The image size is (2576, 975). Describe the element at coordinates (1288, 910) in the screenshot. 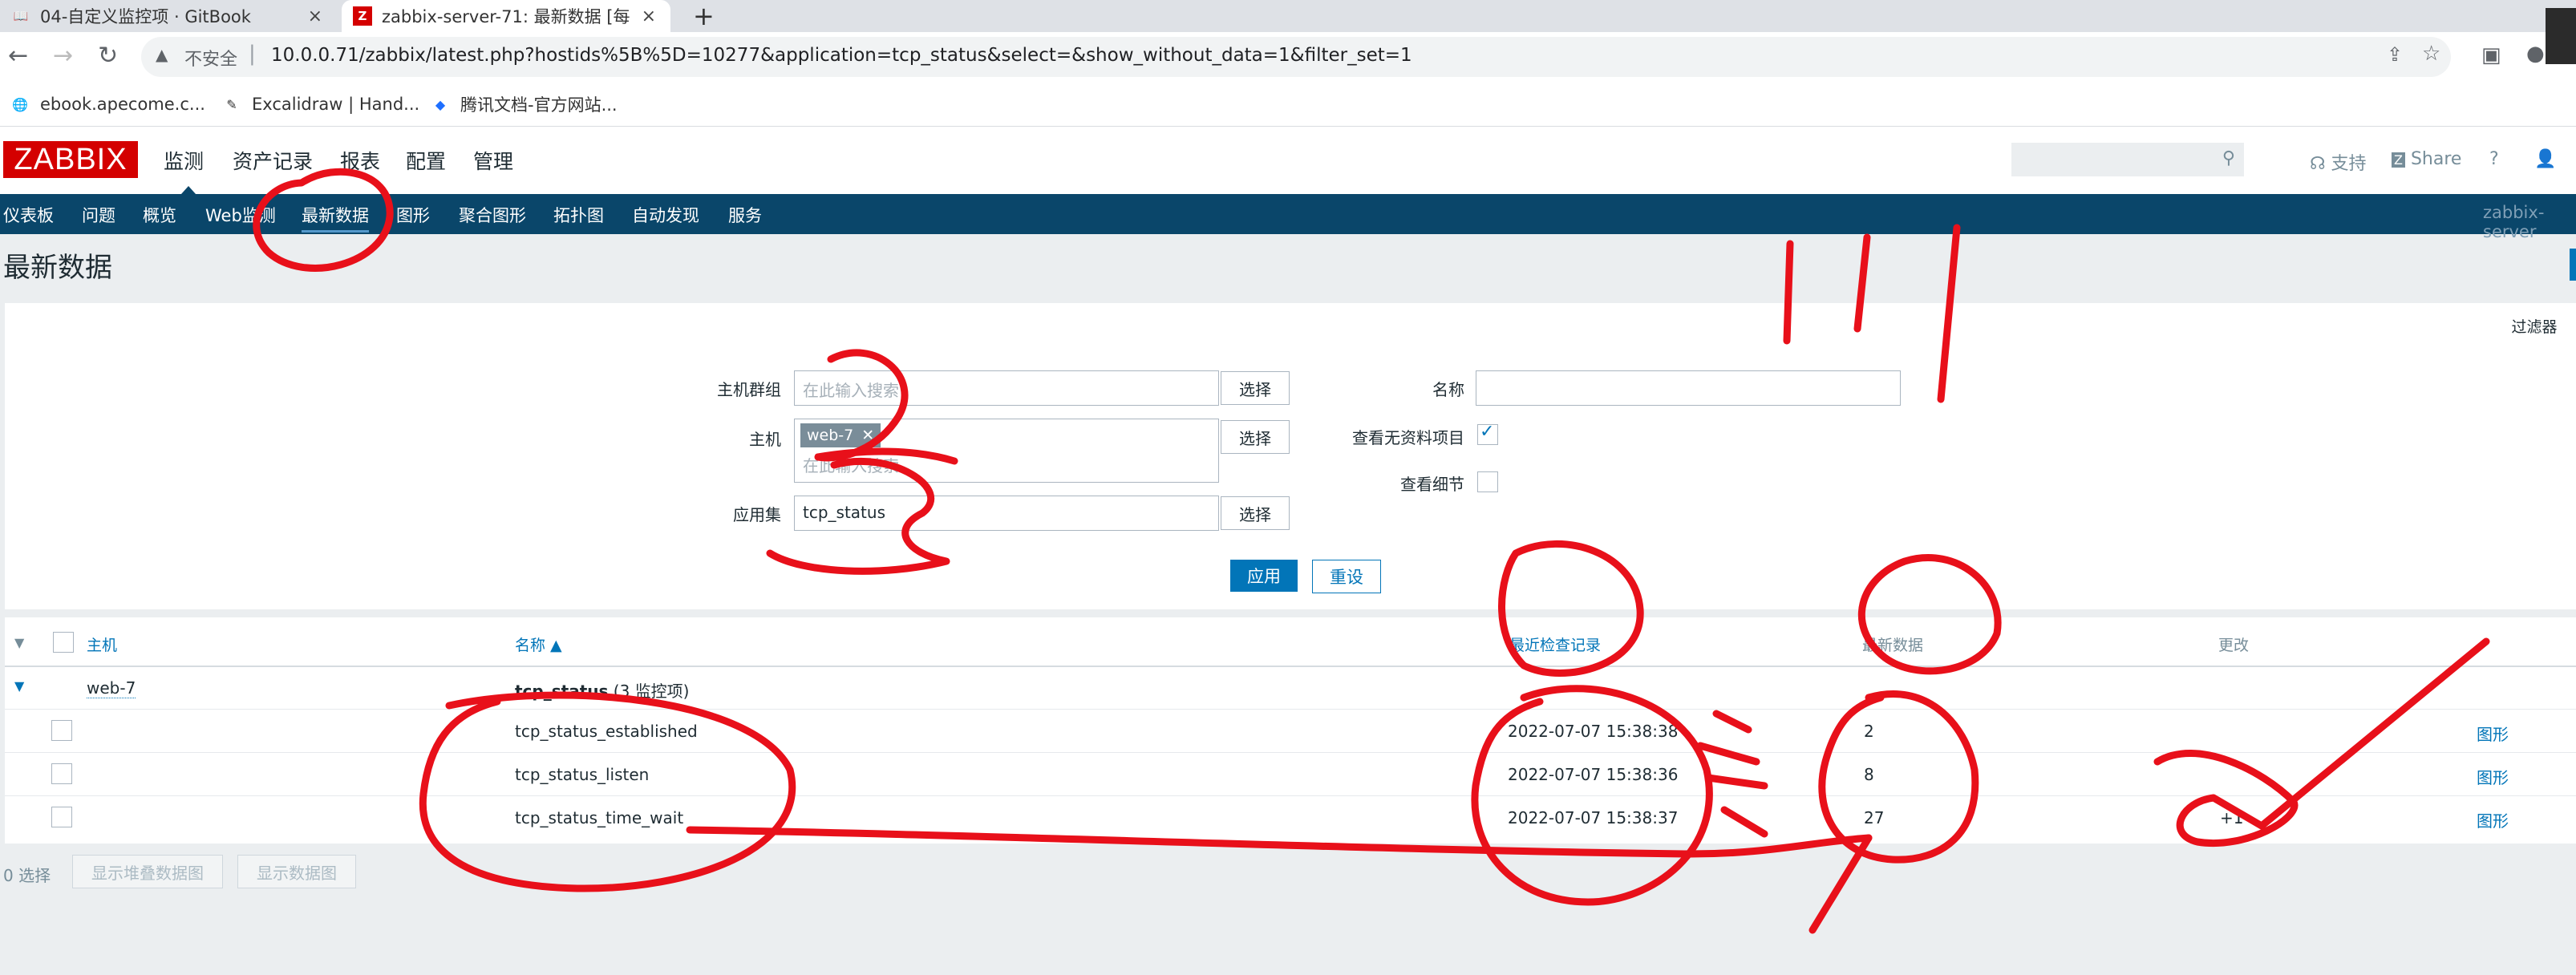

I see `footer-area` at that location.